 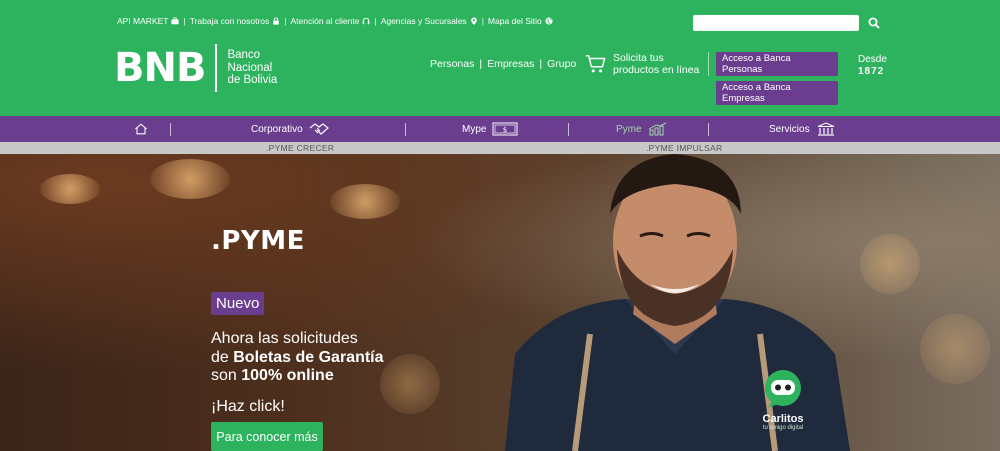 I want to click on home-icon, so click(x=141, y=129).